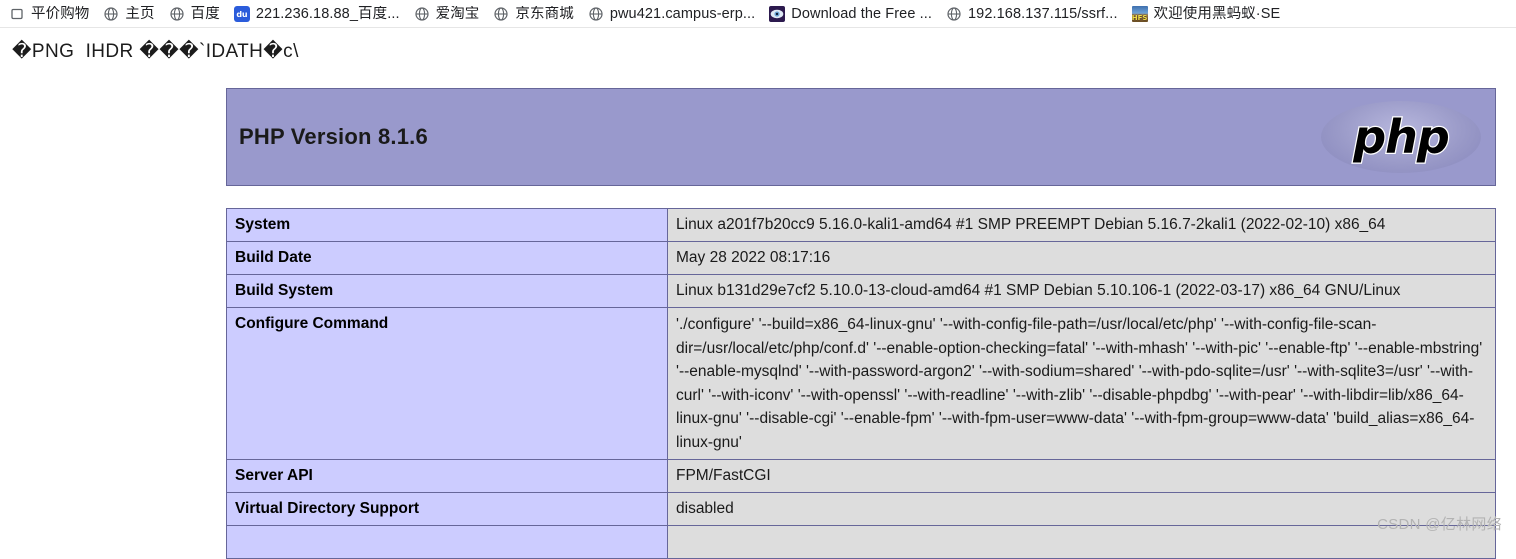 This screenshot has width=1516, height=559. I want to click on php-logo-text: php, so click(1401, 137).